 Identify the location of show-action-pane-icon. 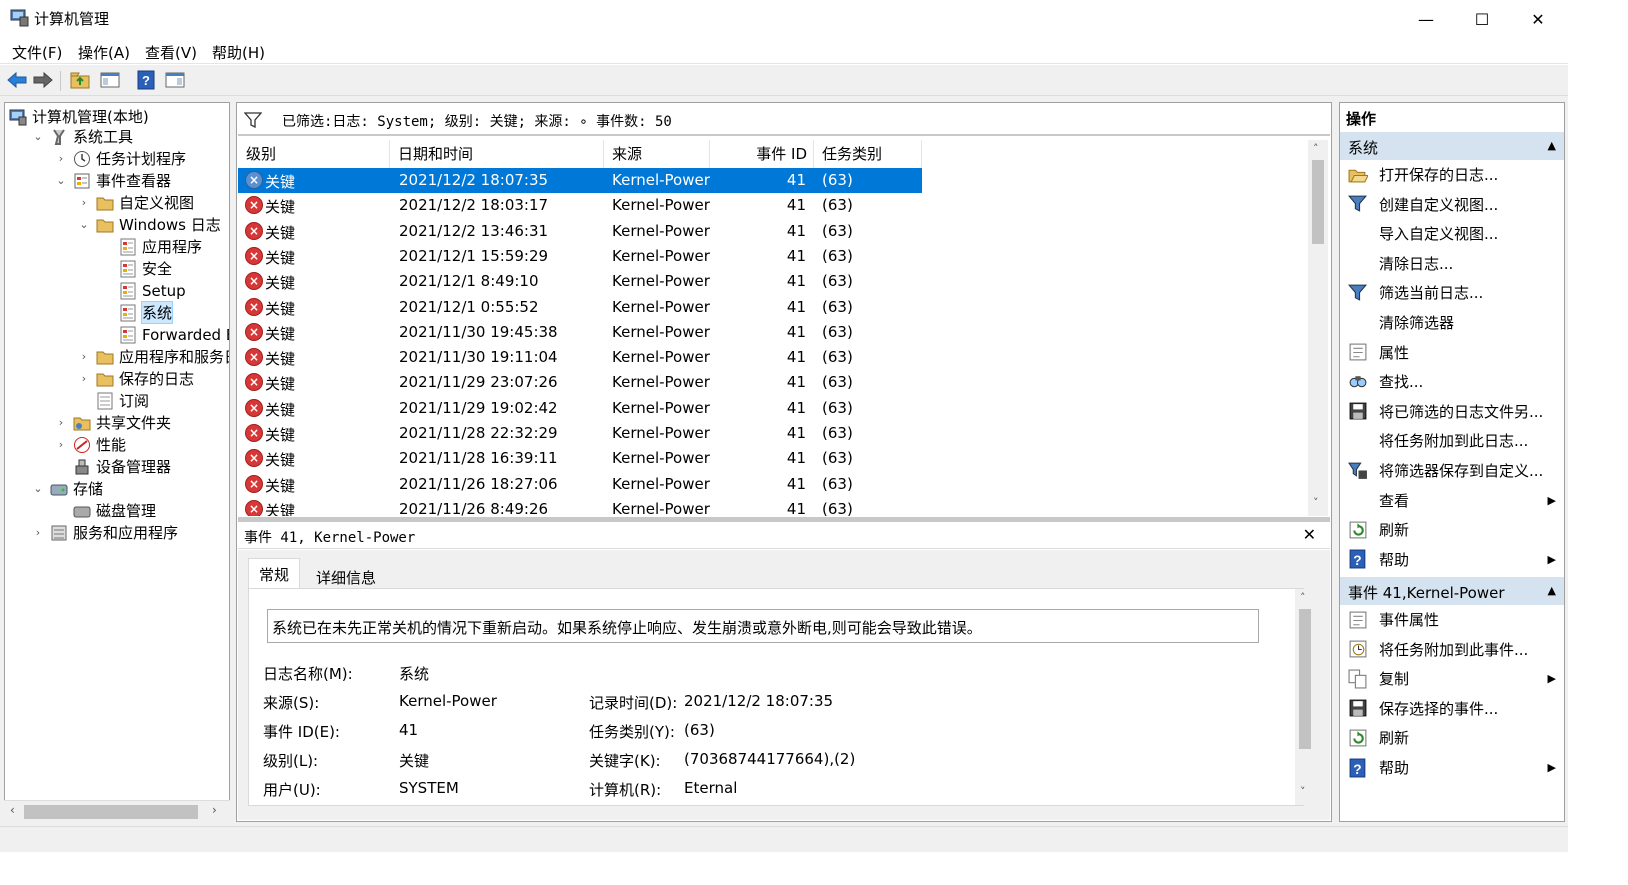
(175, 80).